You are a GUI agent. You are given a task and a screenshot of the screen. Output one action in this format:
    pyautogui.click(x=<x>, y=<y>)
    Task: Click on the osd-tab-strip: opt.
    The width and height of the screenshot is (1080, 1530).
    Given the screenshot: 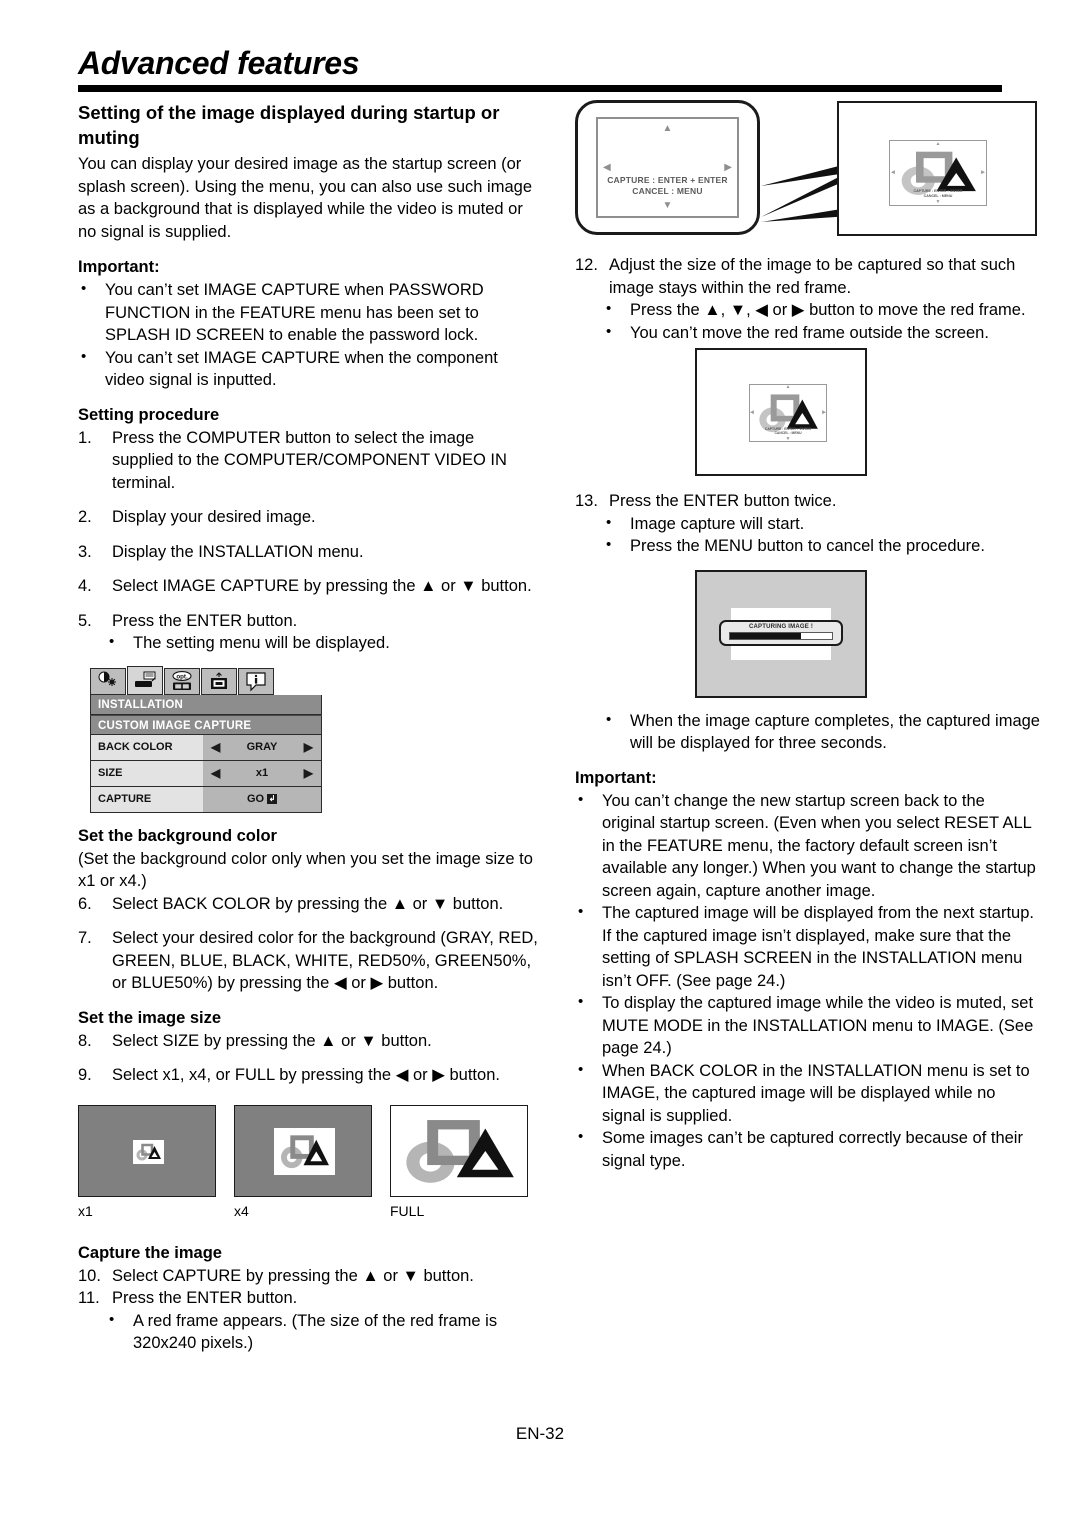 What is the action you would take?
    pyautogui.click(x=206, y=680)
    